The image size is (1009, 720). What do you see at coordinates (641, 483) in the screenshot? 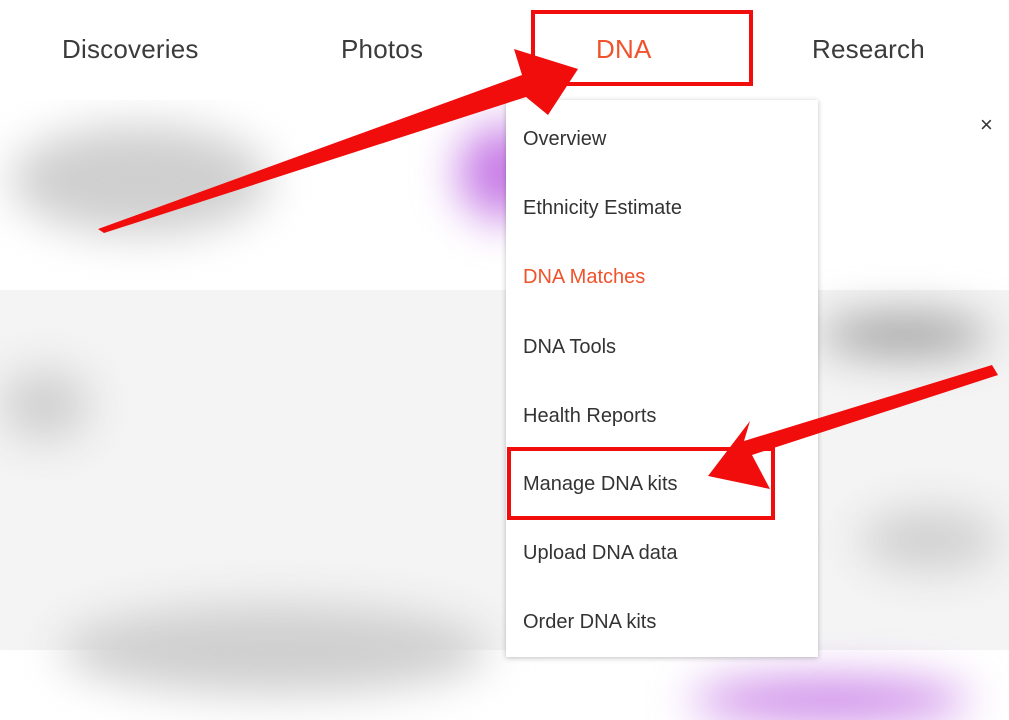
I see `manage-kits-highlight-box` at bounding box center [641, 483].